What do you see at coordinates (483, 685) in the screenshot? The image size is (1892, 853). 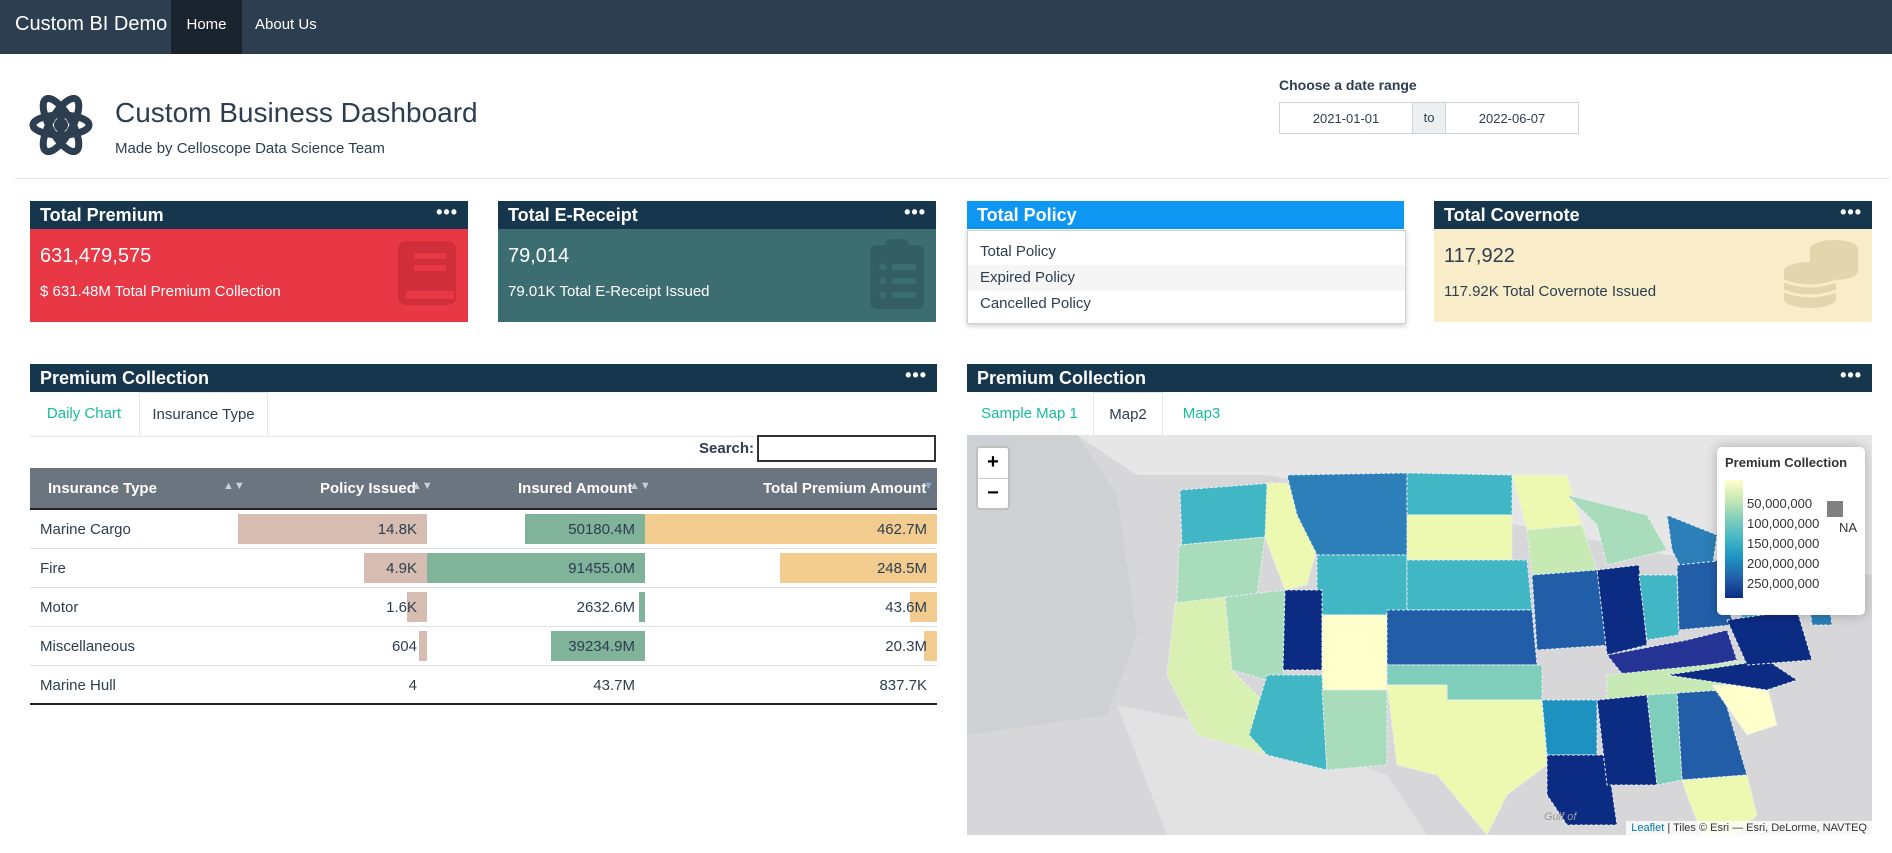 I see `table-row: Marine Hull 4 43.7M 837.7K` at bounding box center [483, 685].